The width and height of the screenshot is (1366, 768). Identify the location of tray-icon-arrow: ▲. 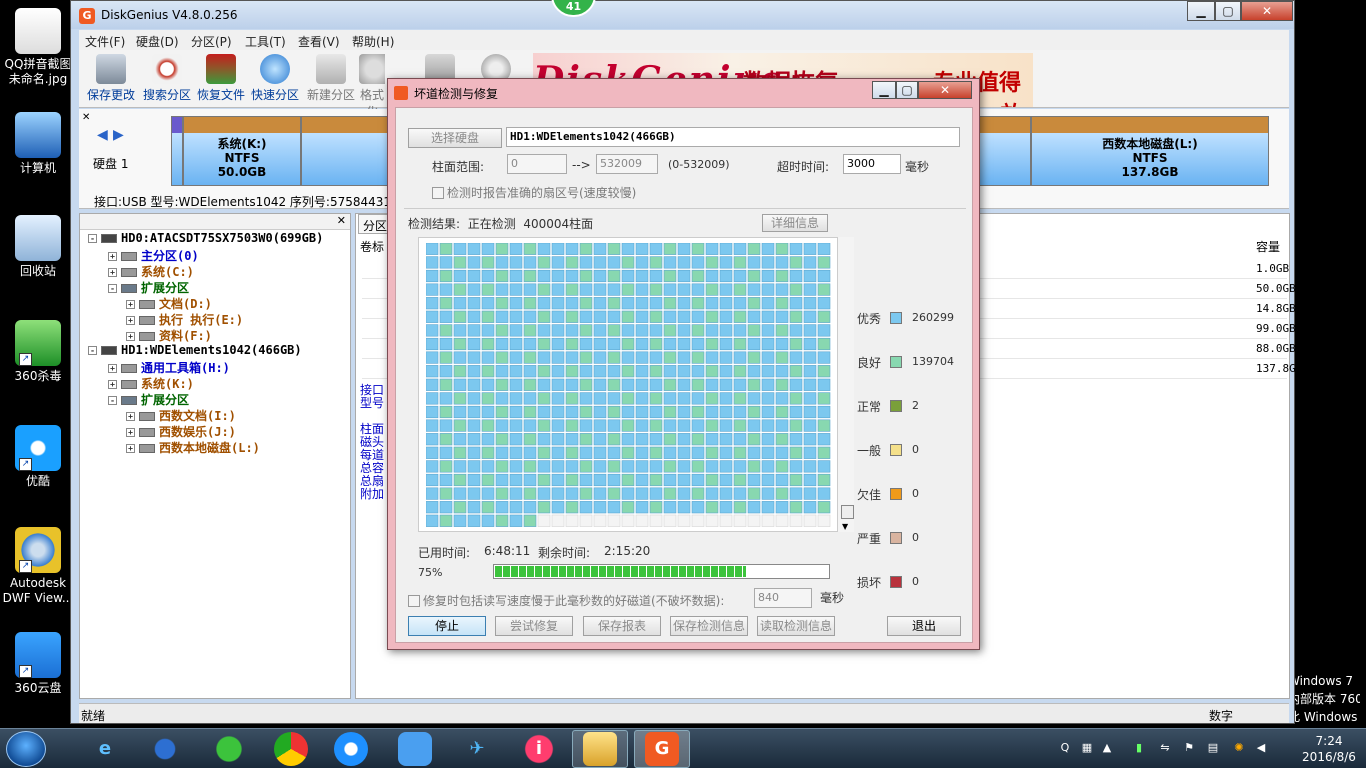
(1107, 748).